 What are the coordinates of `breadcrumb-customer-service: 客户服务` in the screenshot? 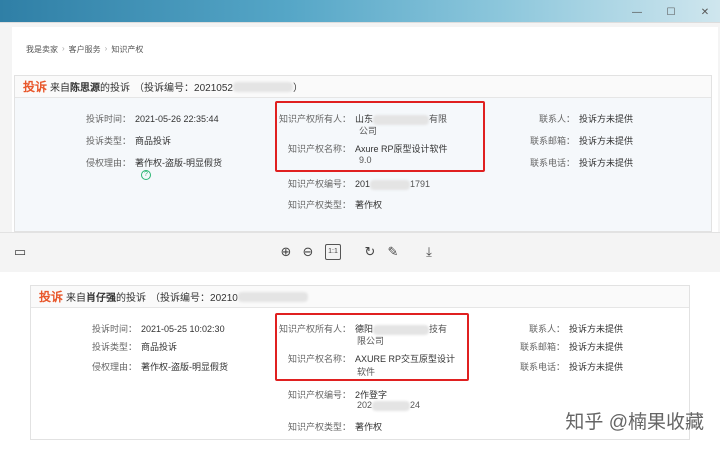 It's located at (85, 49).